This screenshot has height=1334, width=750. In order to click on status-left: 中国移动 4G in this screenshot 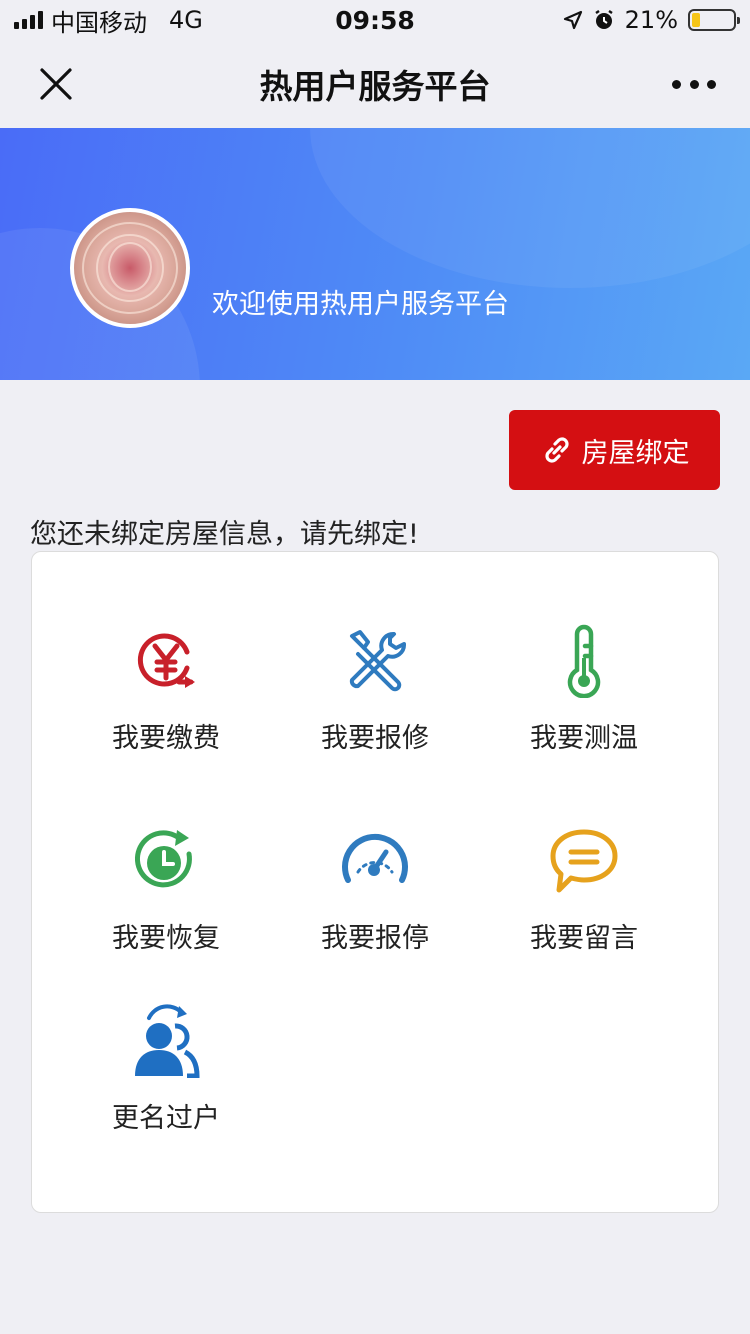, I will do `click(108, 20)`.